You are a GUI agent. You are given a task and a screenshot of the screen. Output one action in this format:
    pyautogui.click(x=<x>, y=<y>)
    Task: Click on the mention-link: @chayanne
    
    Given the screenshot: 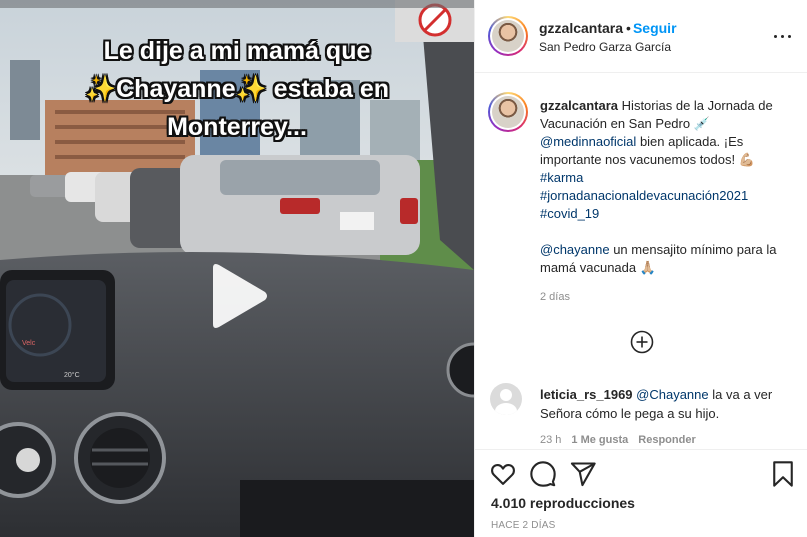 What is the action you would take?
    pyautogui.click(x=575, y=249)
    